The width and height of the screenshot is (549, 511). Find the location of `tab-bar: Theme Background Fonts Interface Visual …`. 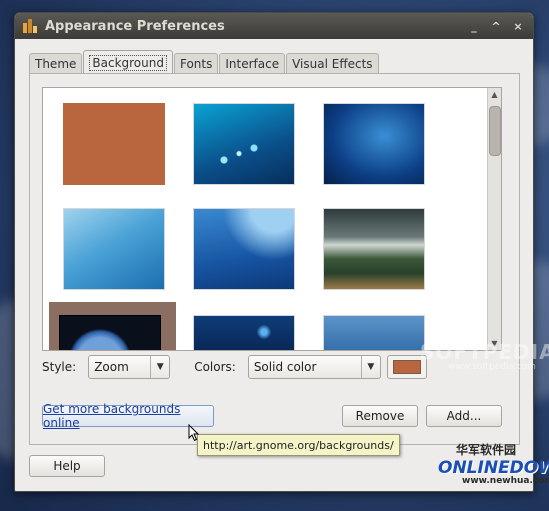

tab-bar: Theme Background Fonts Interface Visual … is located at coordinates (204, 62).